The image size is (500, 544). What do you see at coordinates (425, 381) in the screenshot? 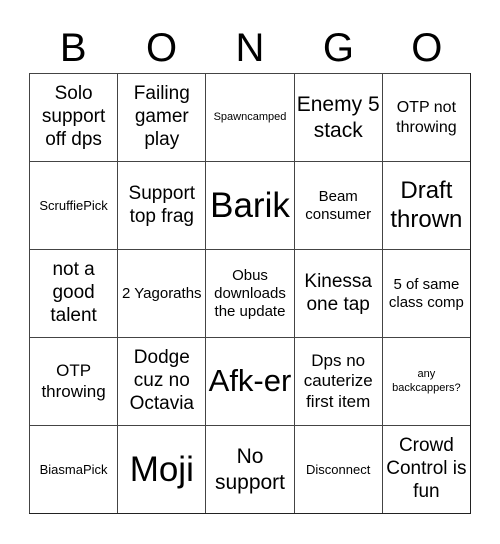
I see `bingo-cell: any backcappers?` at bounding box center [425, 381].